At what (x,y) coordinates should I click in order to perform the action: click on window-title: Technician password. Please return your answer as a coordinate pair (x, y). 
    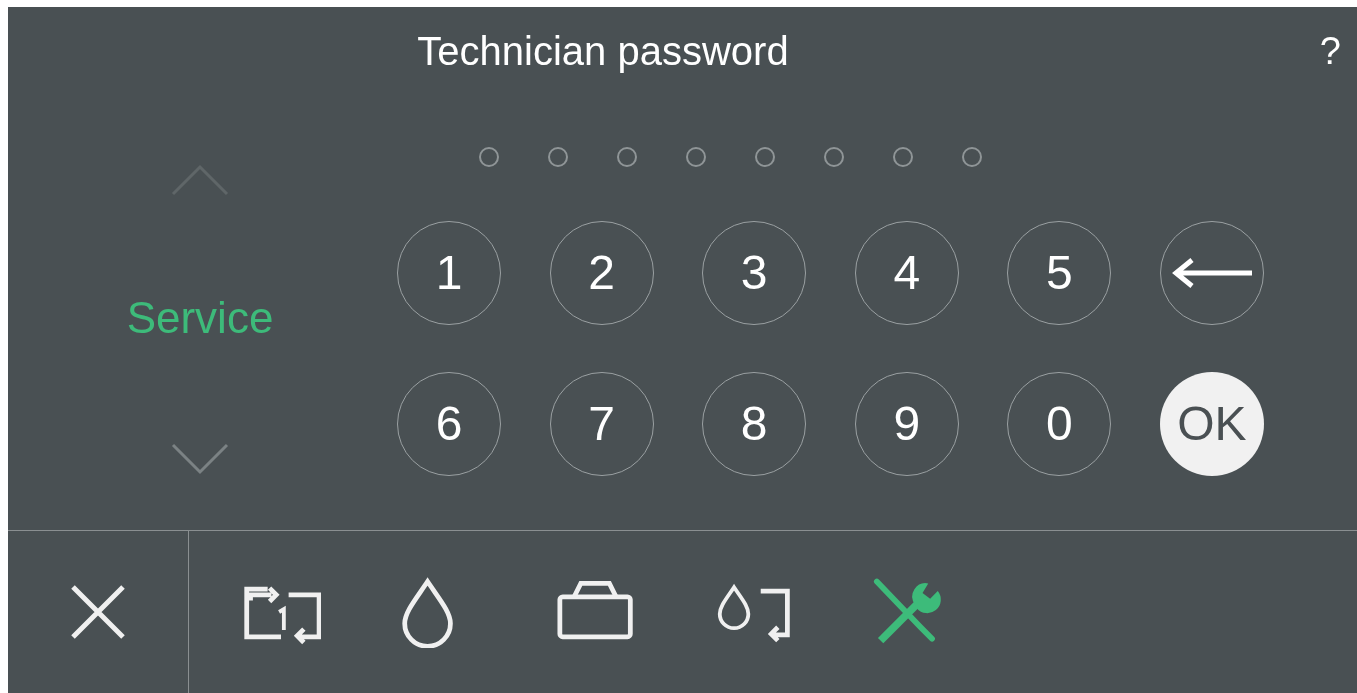
    Looking at the image, I should click on (603, 51).